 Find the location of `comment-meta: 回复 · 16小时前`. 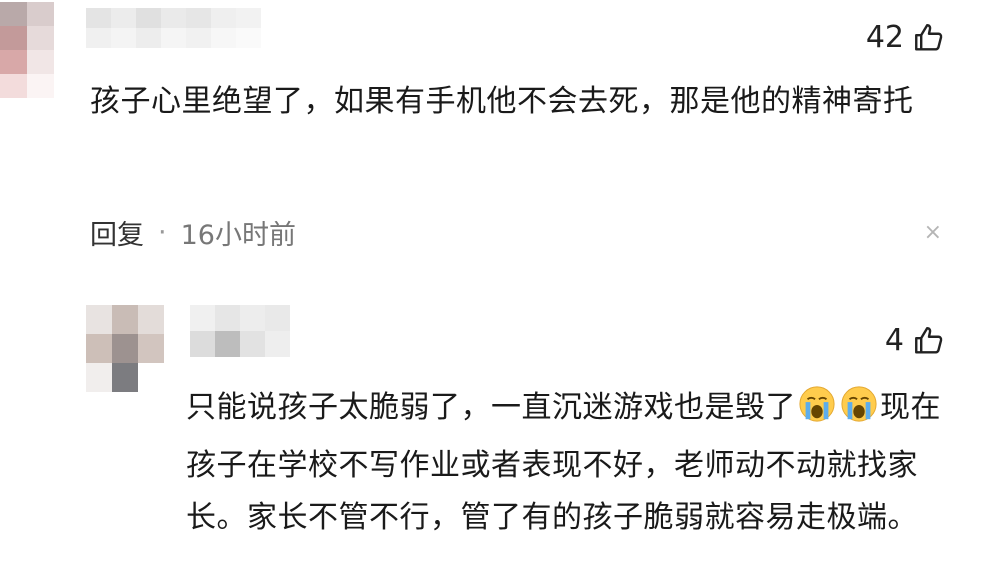

comment-meta: 回复 · 16小时前 is located at coordinates (193, 232).